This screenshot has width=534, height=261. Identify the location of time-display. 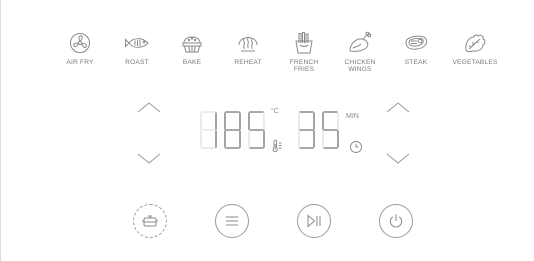
(318, 130).